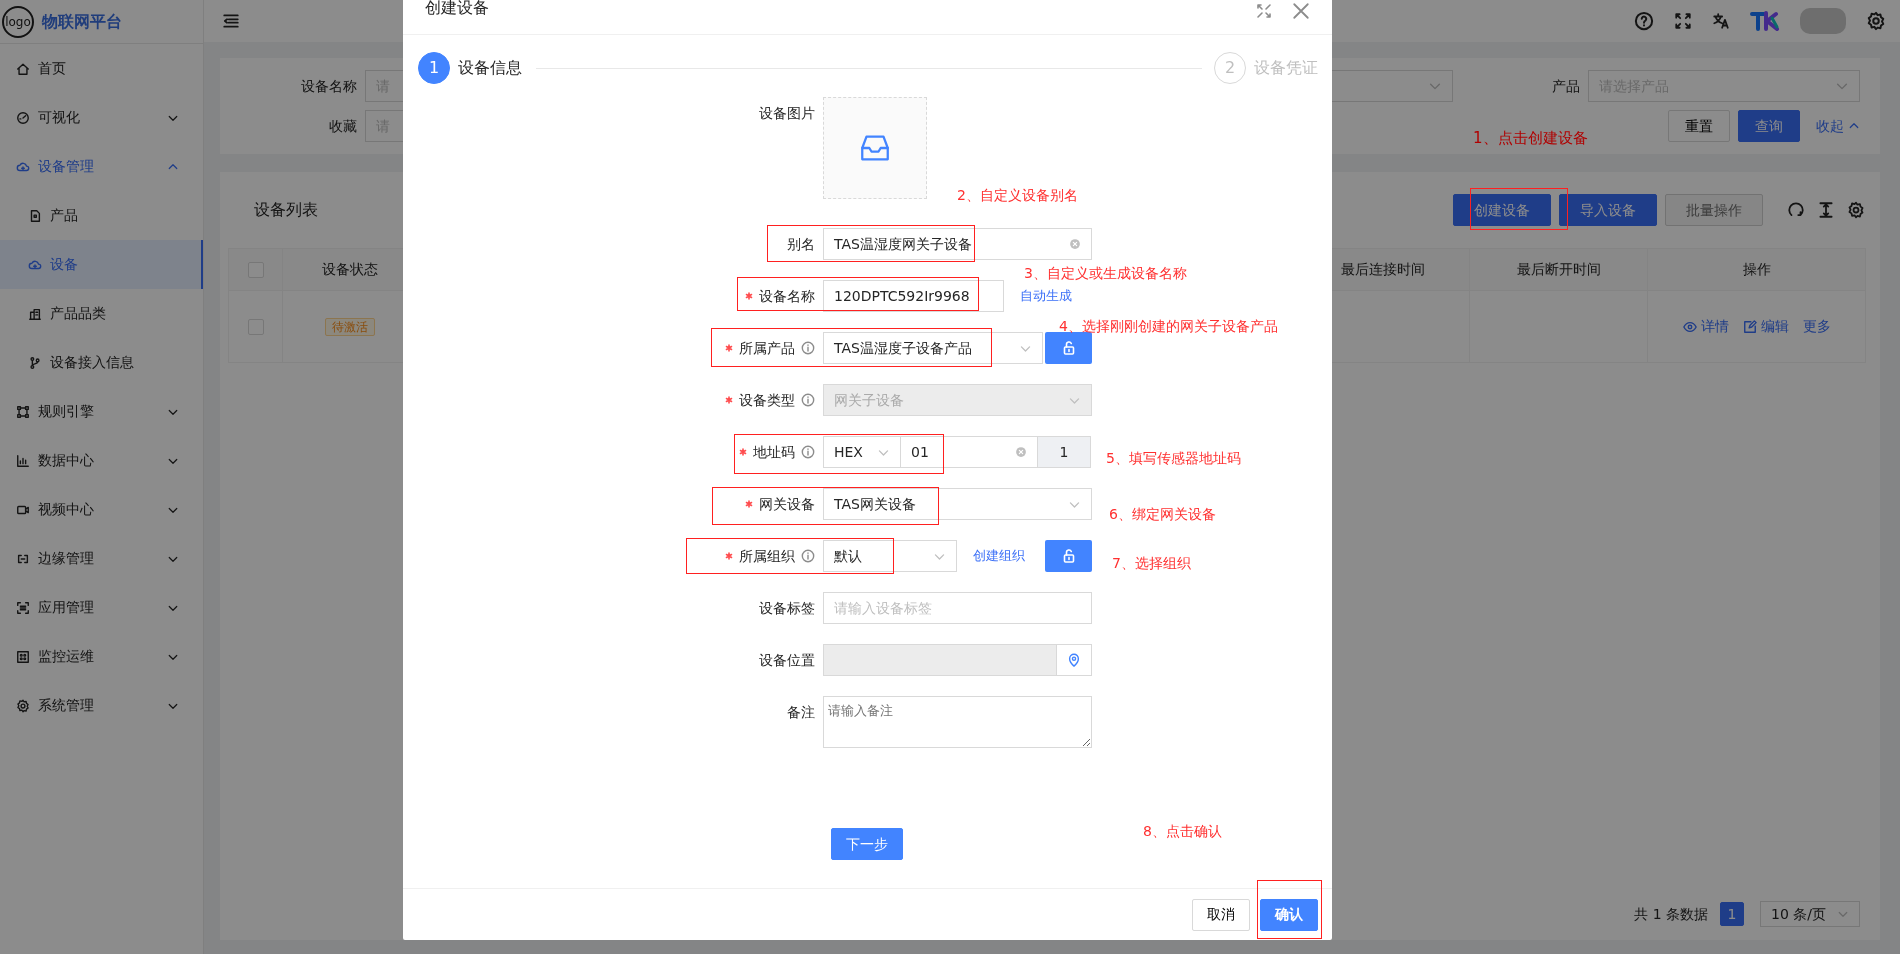 This screenshot has height=954, width=1900. Describe the element at coordinates (329, 86) in the screenshot. I see `filter-label: 设备名称` at that location.